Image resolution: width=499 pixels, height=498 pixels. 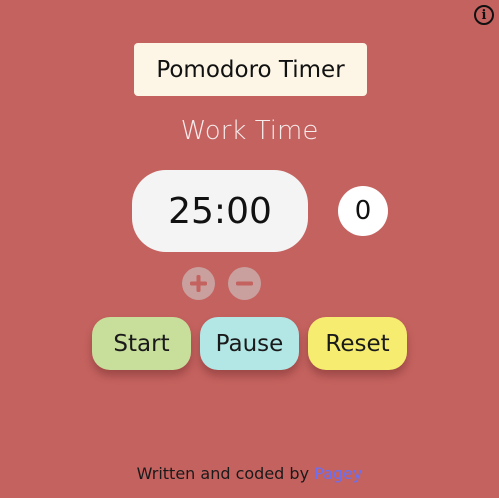 I want to click on increase-time-button, so click(x=198, y=283).